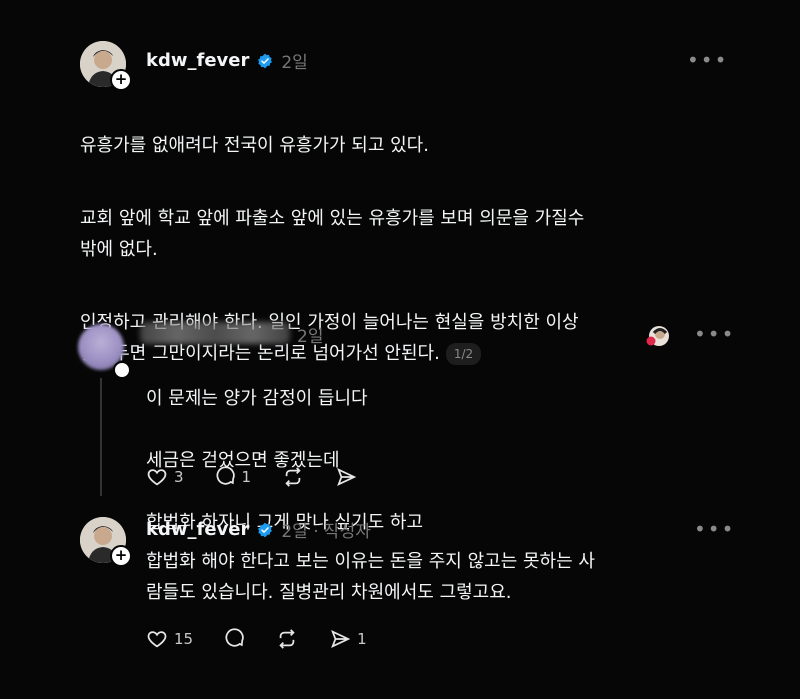 The image size is (800, 699). What do you see at coordinates (257, 398) in the screenshot?
I see `reply-line-1: 이 문제는 양가 감정이 듭니다` at bounding box center [257, 398].